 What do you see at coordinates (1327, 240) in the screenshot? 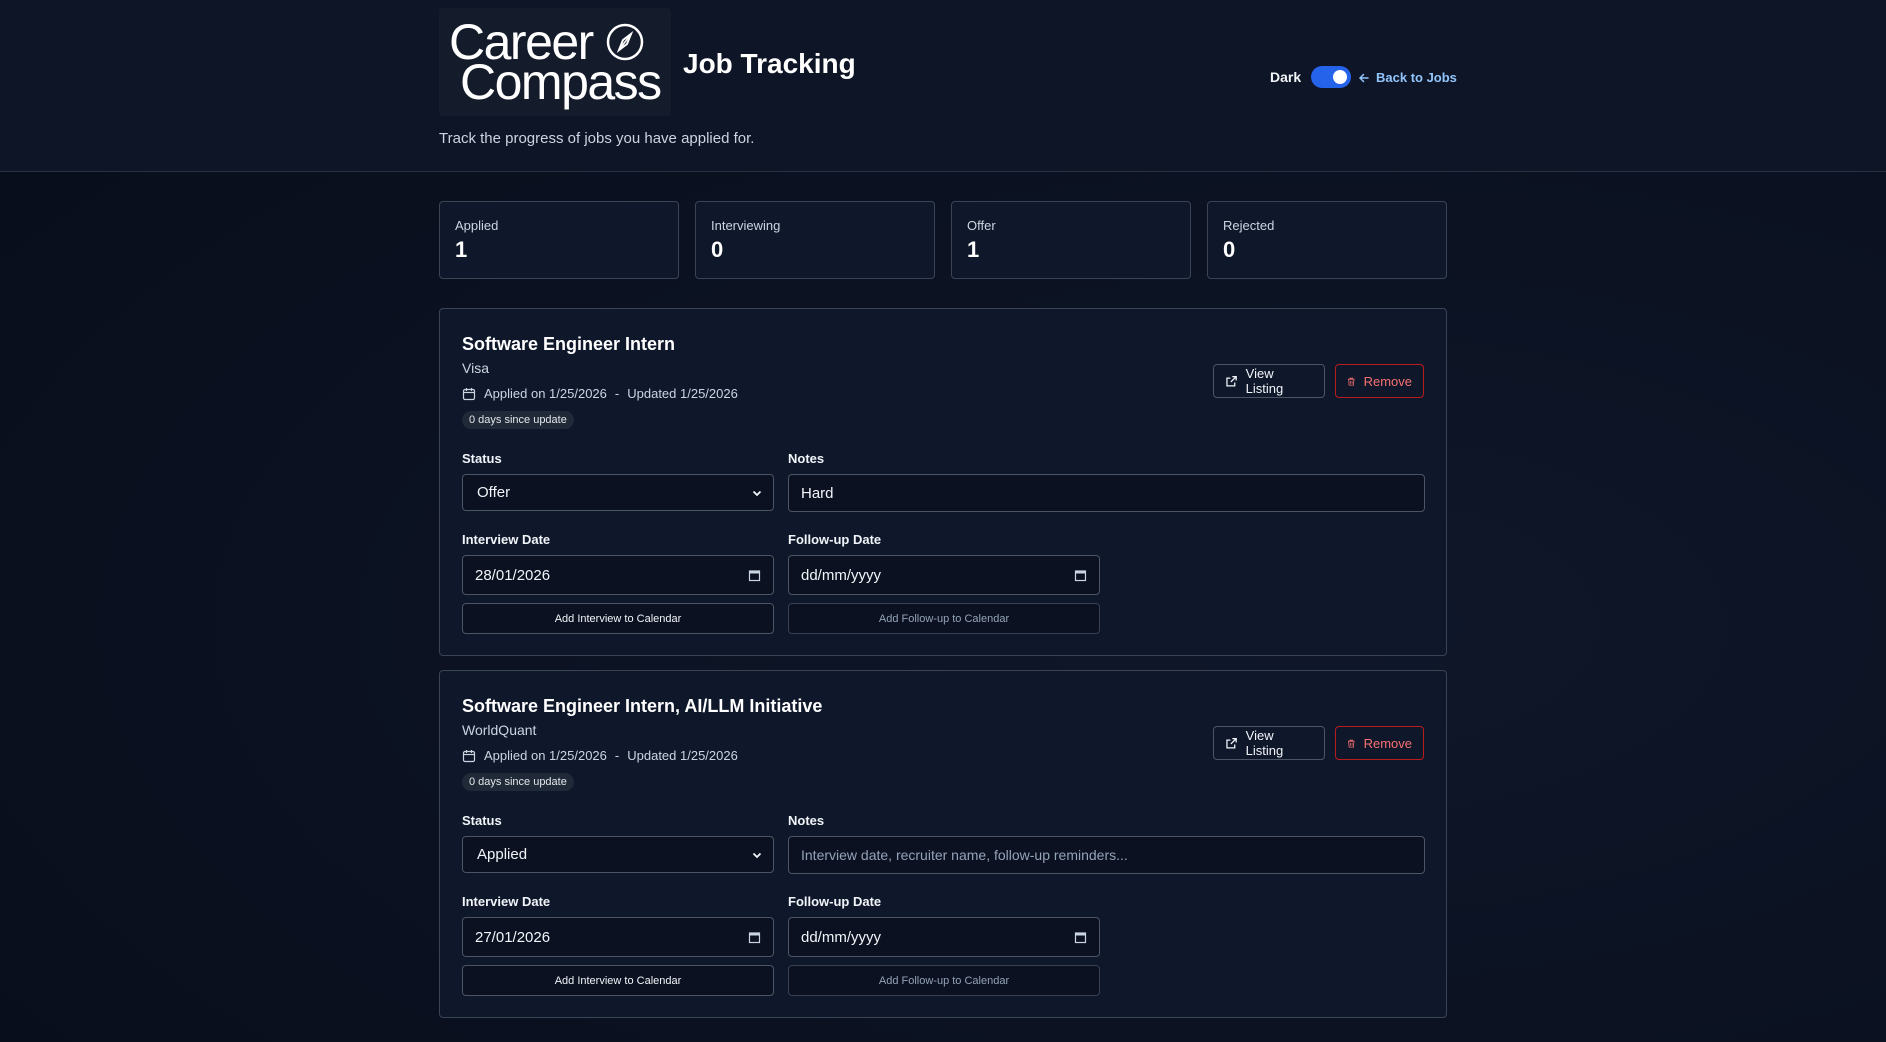
I see `stat-card-rejected: Rejected 0` at bounding box center [1327, 240].